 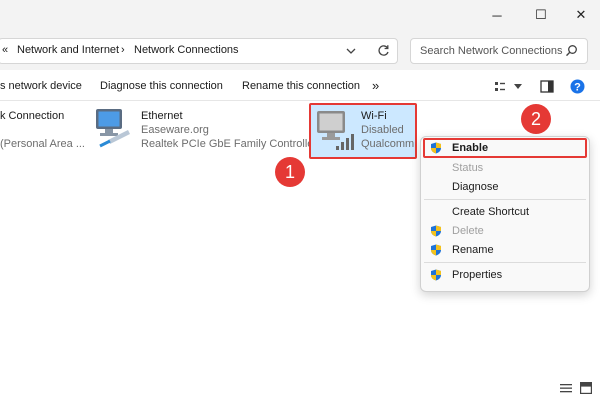 What do you see at coordinates (32, 116) in the screenshot?
I see `connection-name: k Connection` at bounding box center [32, 116].